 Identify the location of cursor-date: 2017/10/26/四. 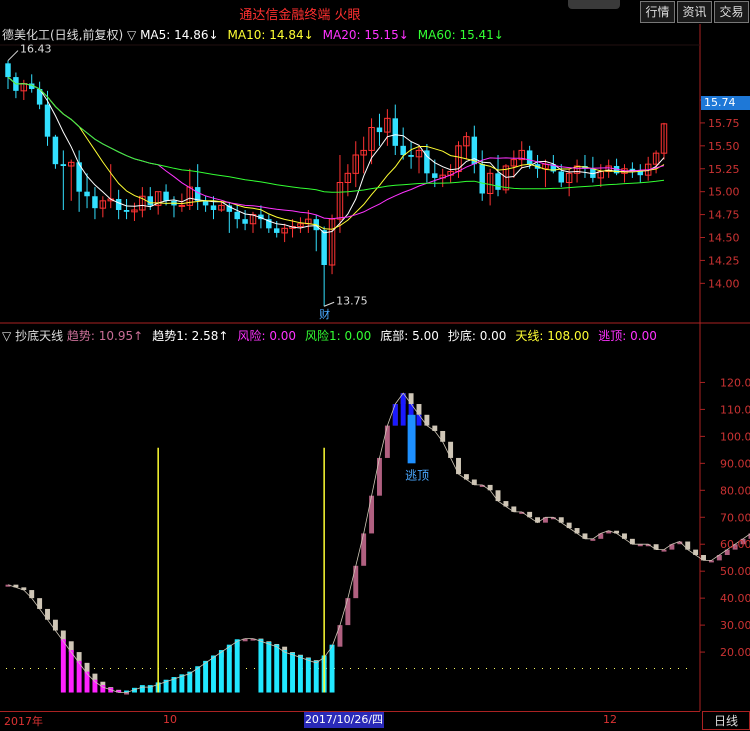
(344, 720).